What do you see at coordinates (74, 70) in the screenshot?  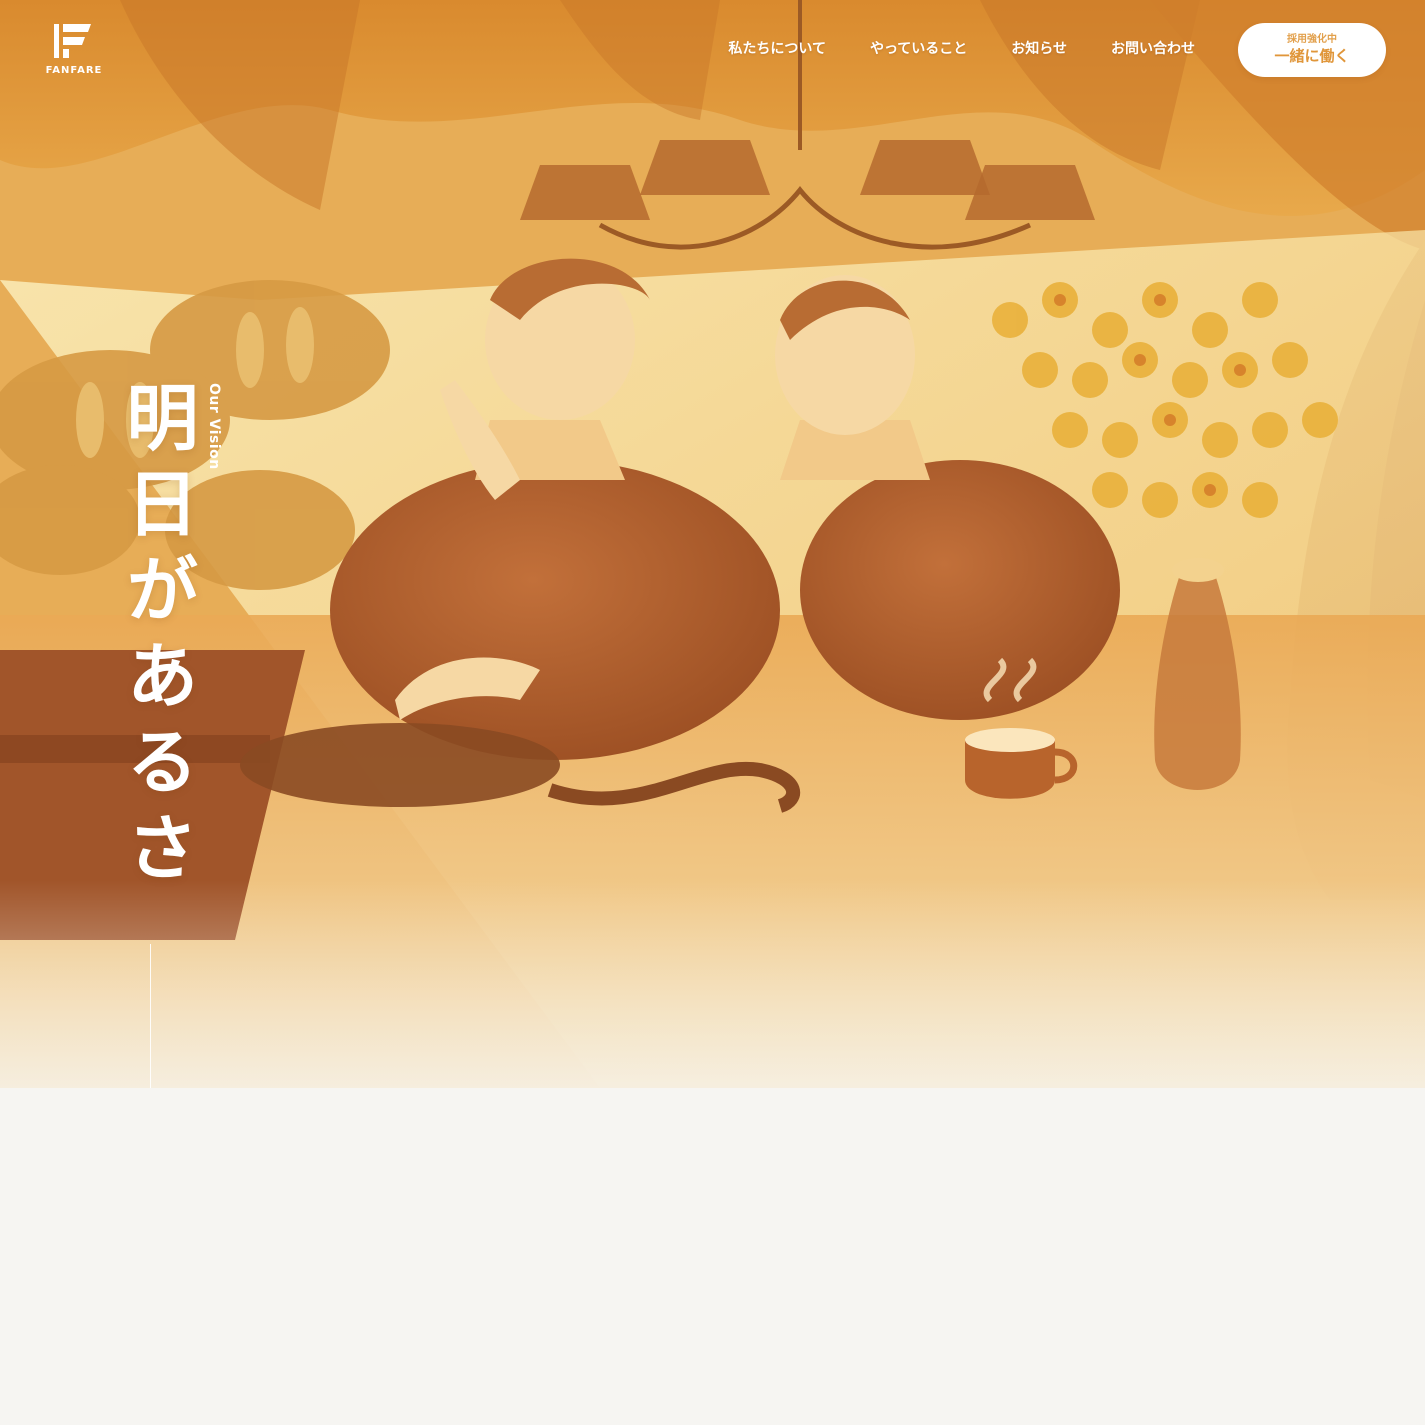 I see `logo-text: FANFARE` at bounding box center [74, 70].